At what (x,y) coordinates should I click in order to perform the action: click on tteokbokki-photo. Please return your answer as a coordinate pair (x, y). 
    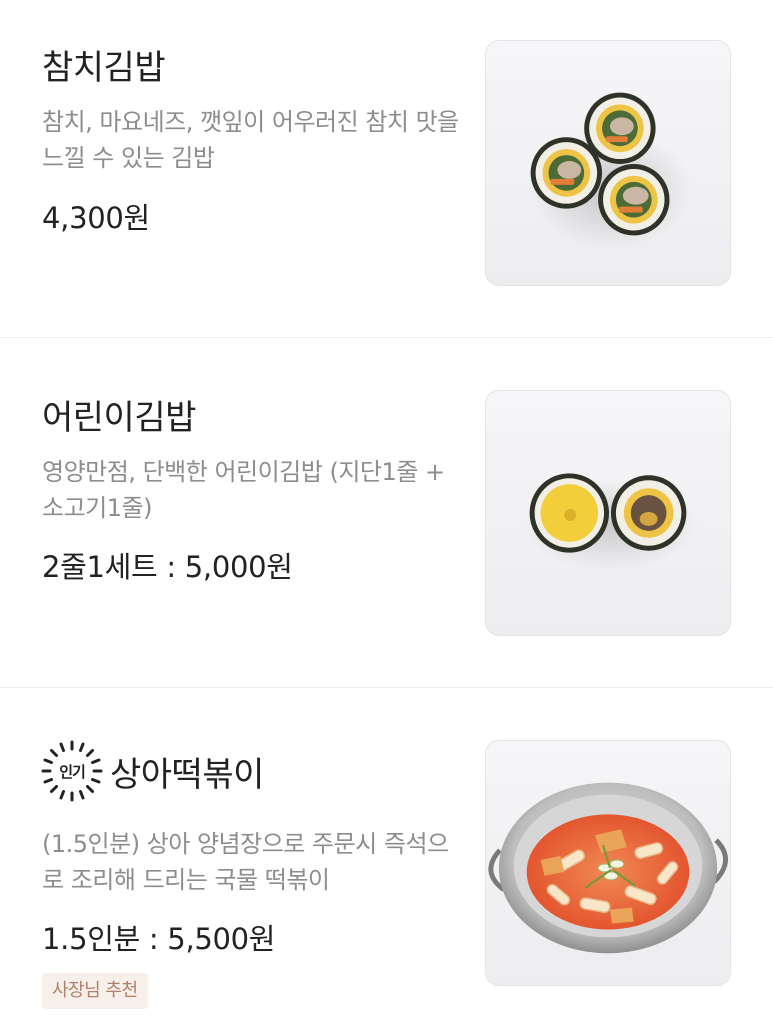
    Looking at the image, I should click on (608, 863).